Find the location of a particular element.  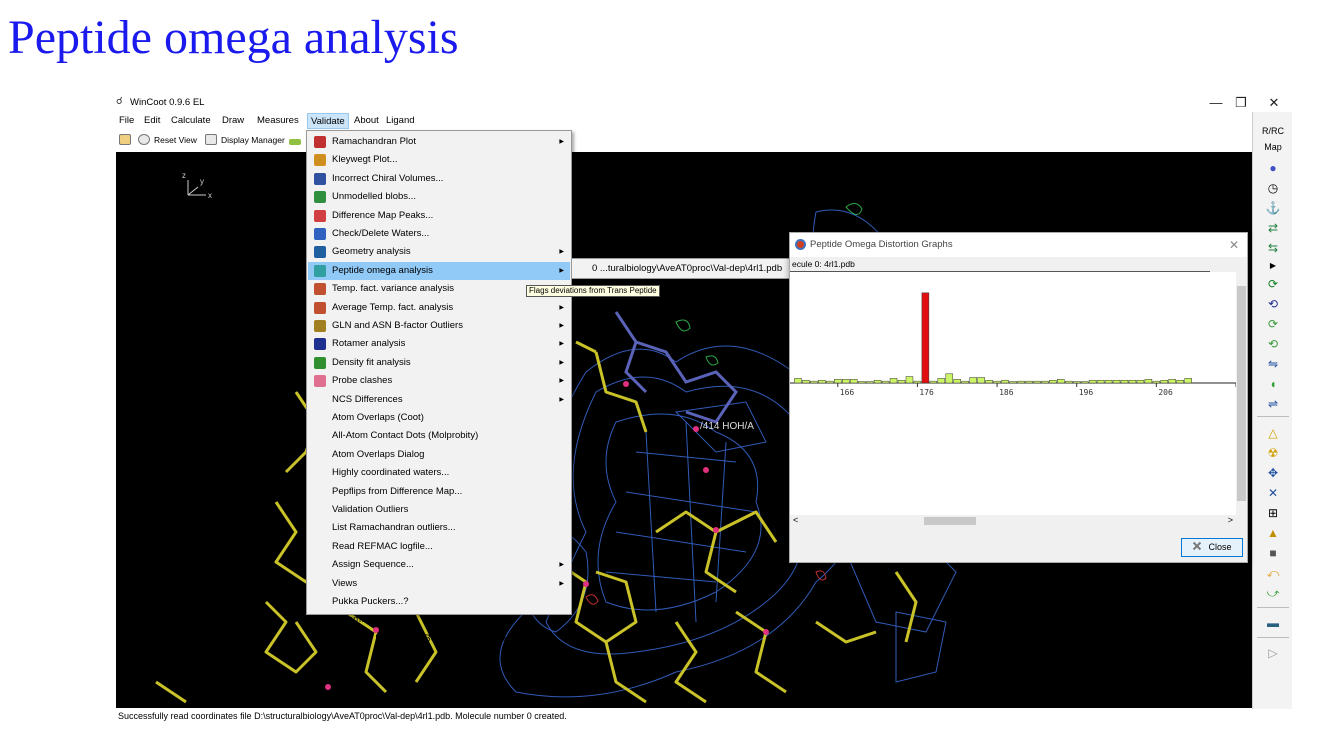

menu-file: File is located at coordinates (126, 121).